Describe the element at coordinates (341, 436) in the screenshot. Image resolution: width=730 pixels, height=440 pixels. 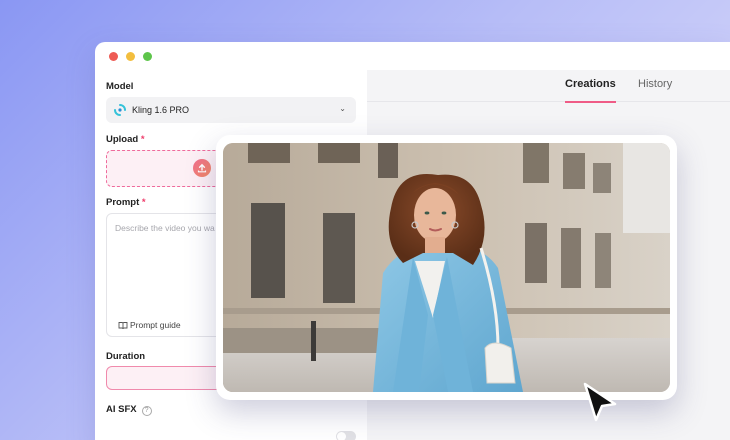
I see `toggle-knob` at that location.